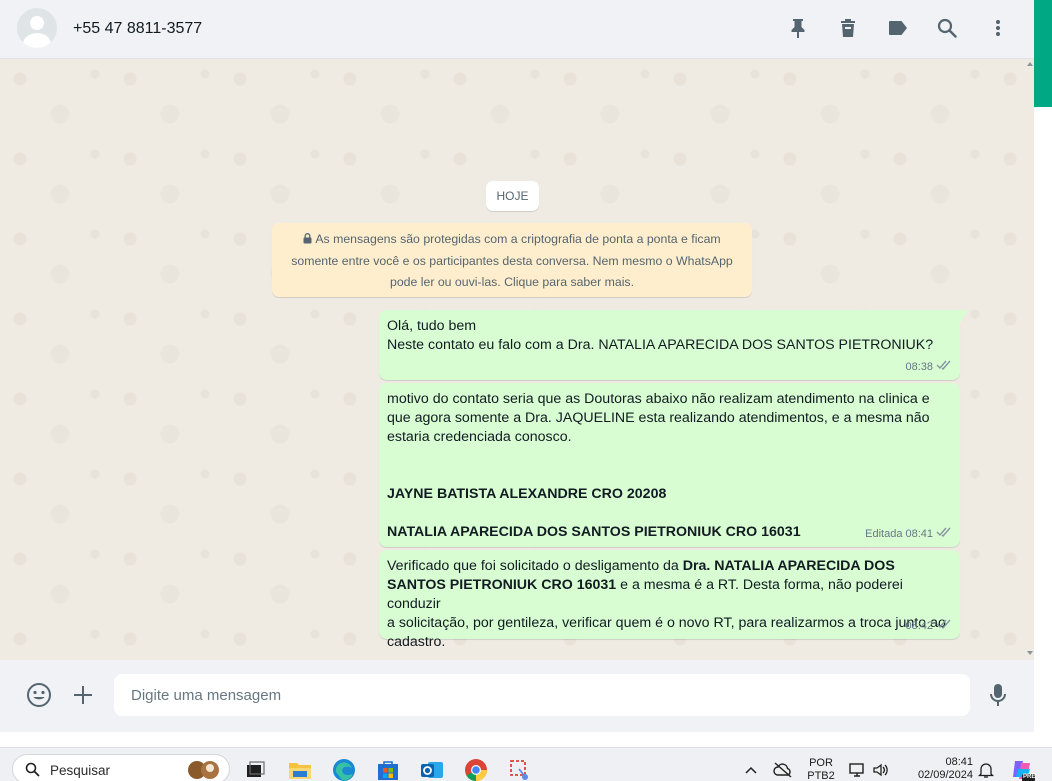 This screenshot has width=1052, height=781. I want to click on lock-icon, so click(307, 240).